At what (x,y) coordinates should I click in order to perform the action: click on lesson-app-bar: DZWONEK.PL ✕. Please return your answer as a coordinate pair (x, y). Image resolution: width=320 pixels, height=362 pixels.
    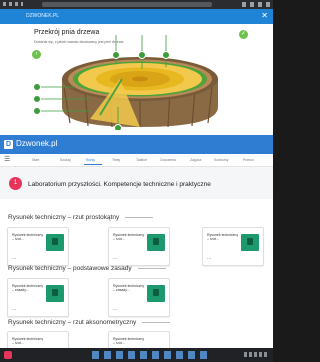
    Looking at the image, I should click on (136, 16).